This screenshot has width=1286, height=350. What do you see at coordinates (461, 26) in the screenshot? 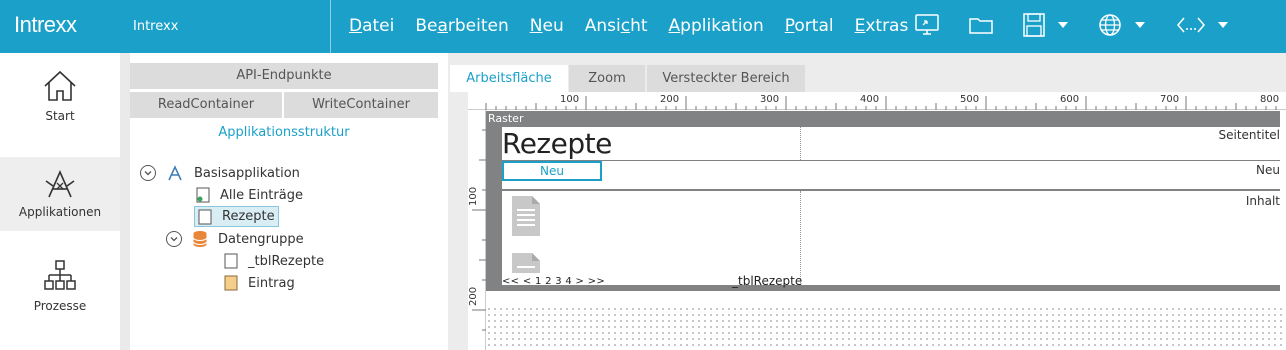
I see `menu-bearbeiten: Bearbeiten` at bounding box center [461, 26].